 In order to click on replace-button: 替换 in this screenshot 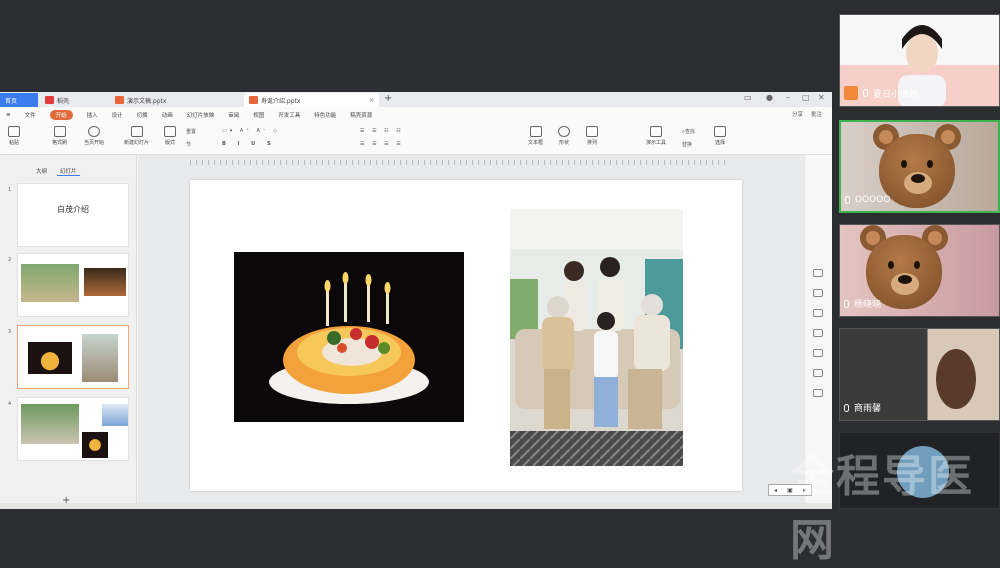, I will do `click(687, 144)`.